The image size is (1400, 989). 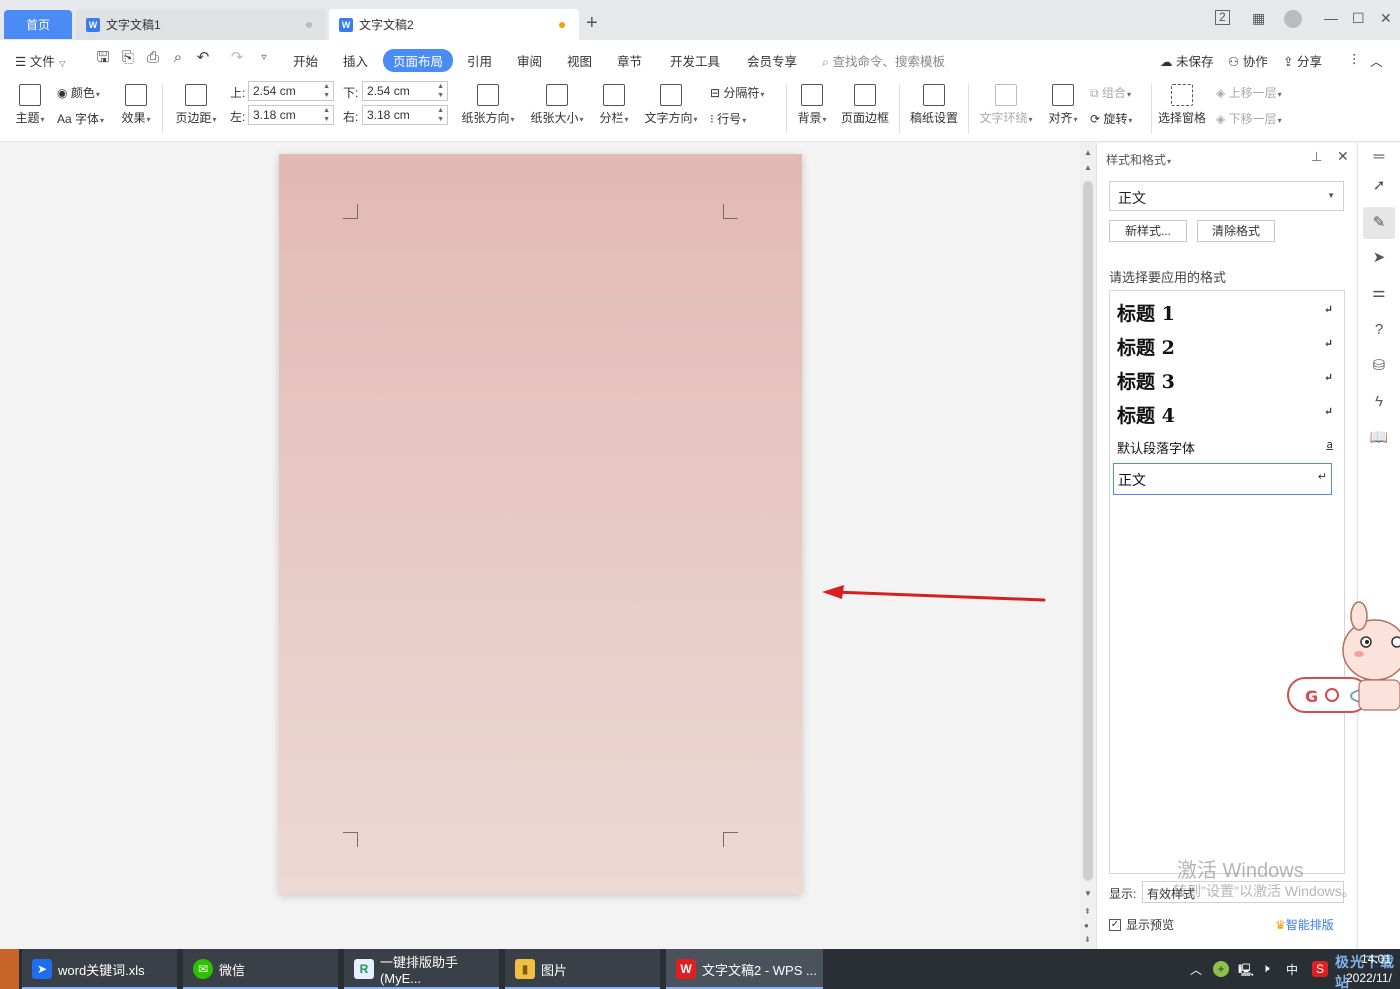 I want to click on export-pdf-icon: ⎘, so click(x=128, y=58).